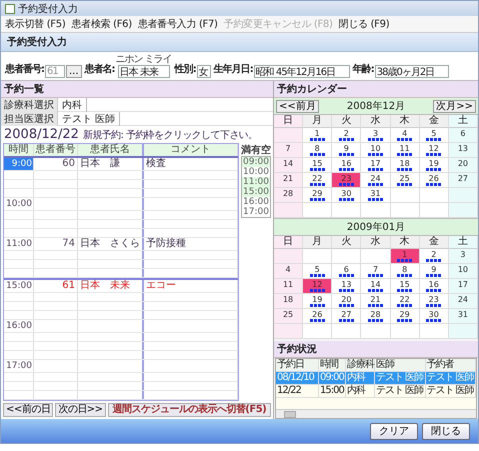 This screenshot has width=479, height=451. What do you see at coordinates (434, 150) in the screenshot?
I see `calendar-day: 12` at bounding box center [434, 150].